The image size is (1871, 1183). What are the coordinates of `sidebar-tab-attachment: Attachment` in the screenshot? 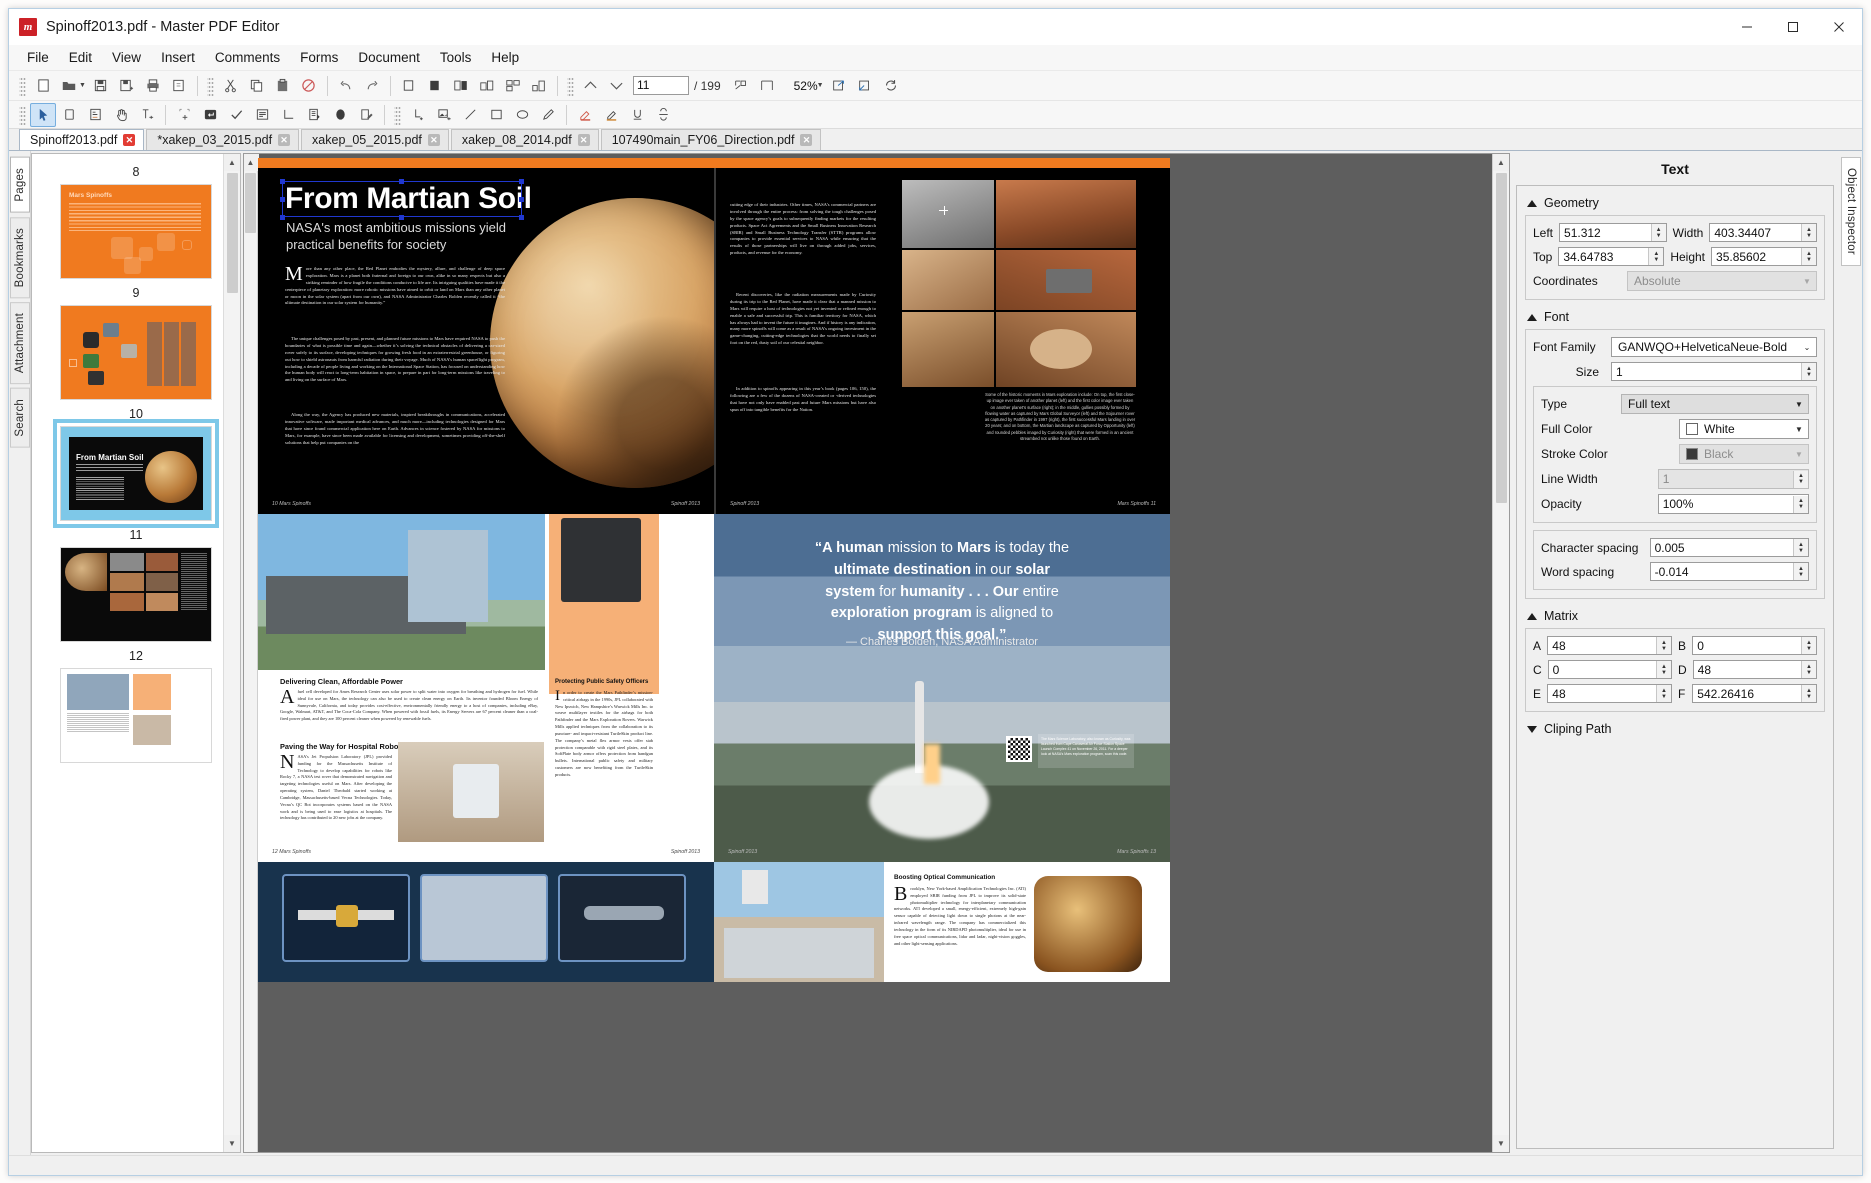 It's located at (19, 343).